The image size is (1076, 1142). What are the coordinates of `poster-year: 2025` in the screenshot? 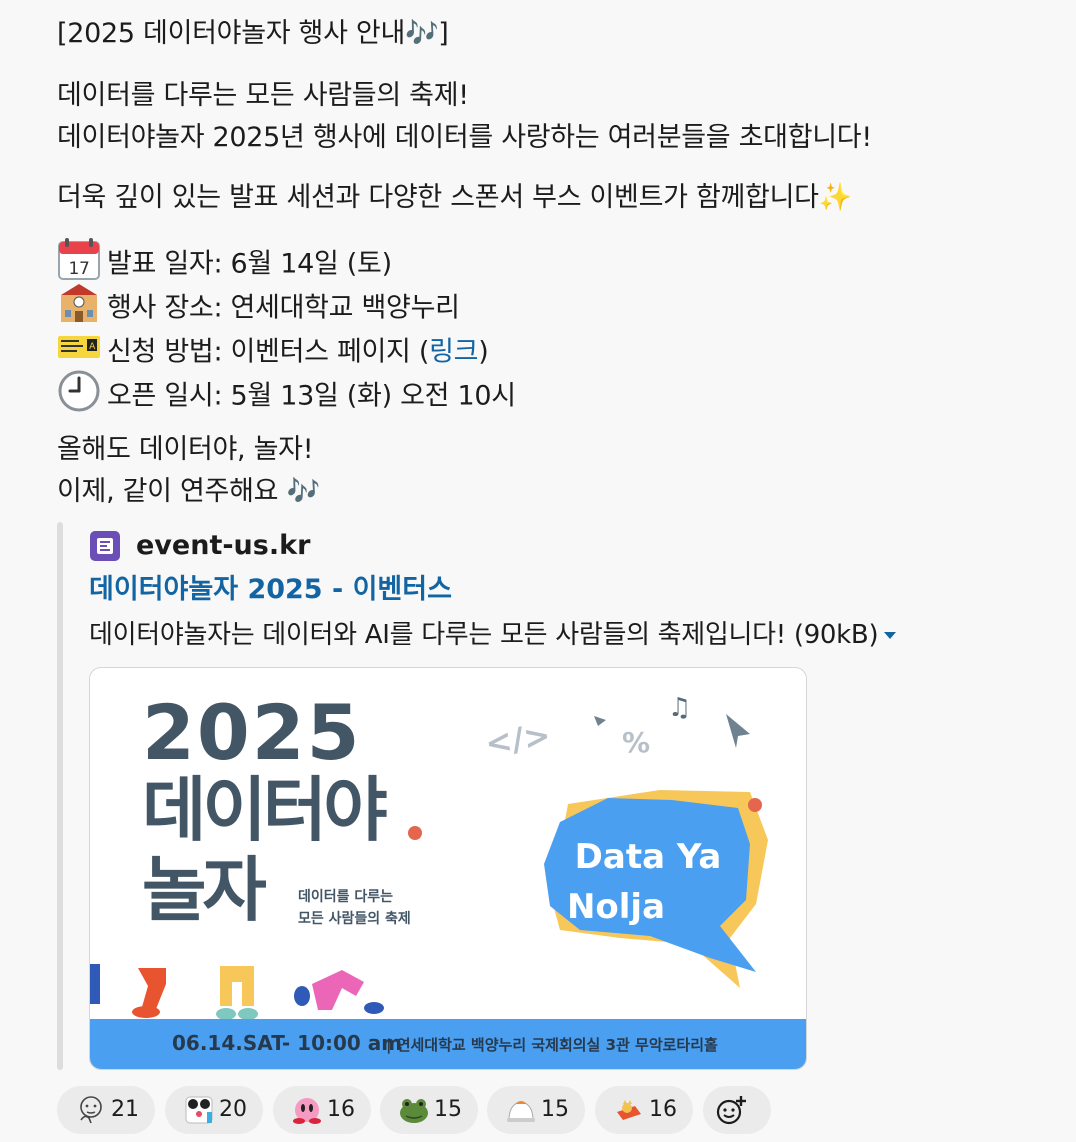 It's located at (252, 732).